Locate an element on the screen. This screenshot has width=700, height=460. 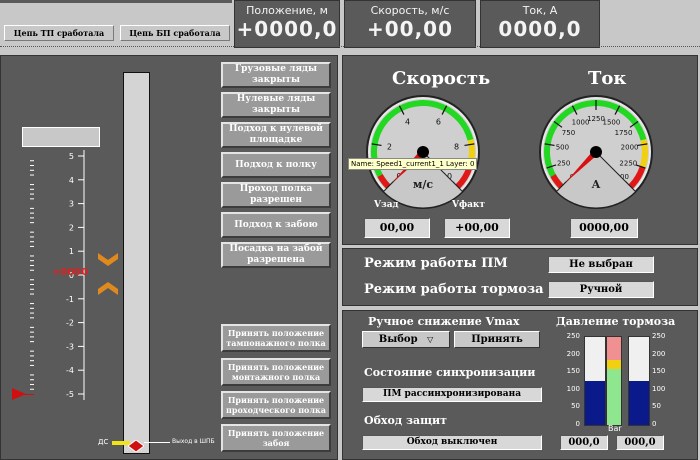
accept-position-button: Принять положение проходческого полка is located at coordinates (276, 405).